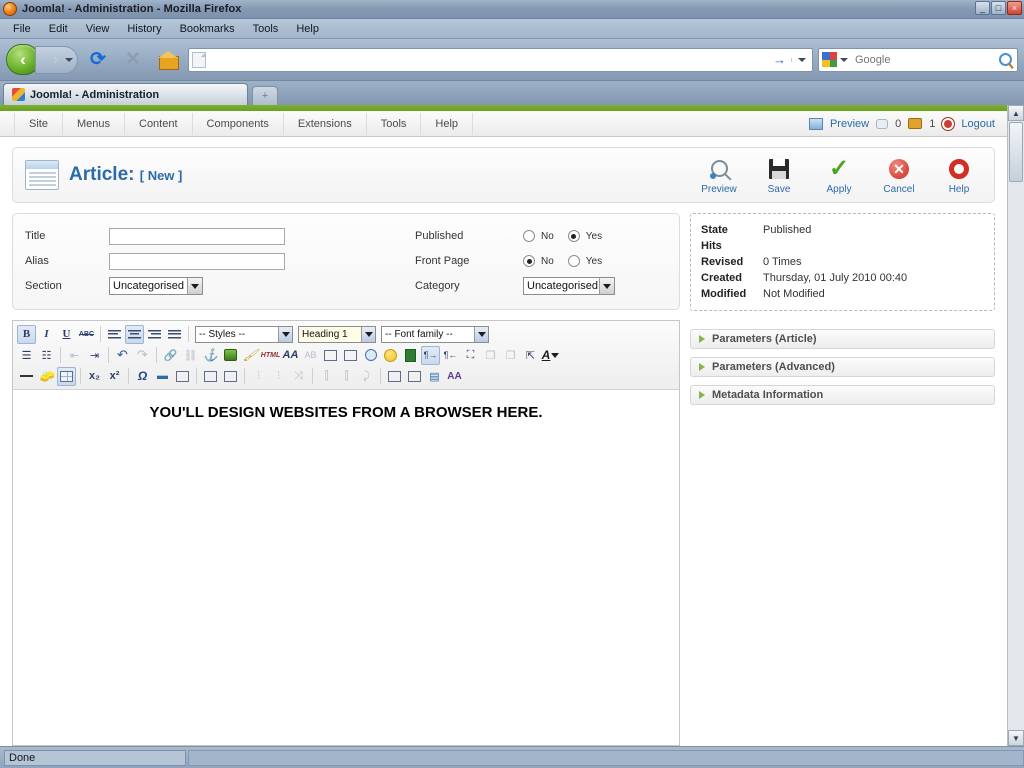  What do you see at coordinates (154, 334) in the screenshot?
I see `align-right-button` at bounding box center [154, 334].